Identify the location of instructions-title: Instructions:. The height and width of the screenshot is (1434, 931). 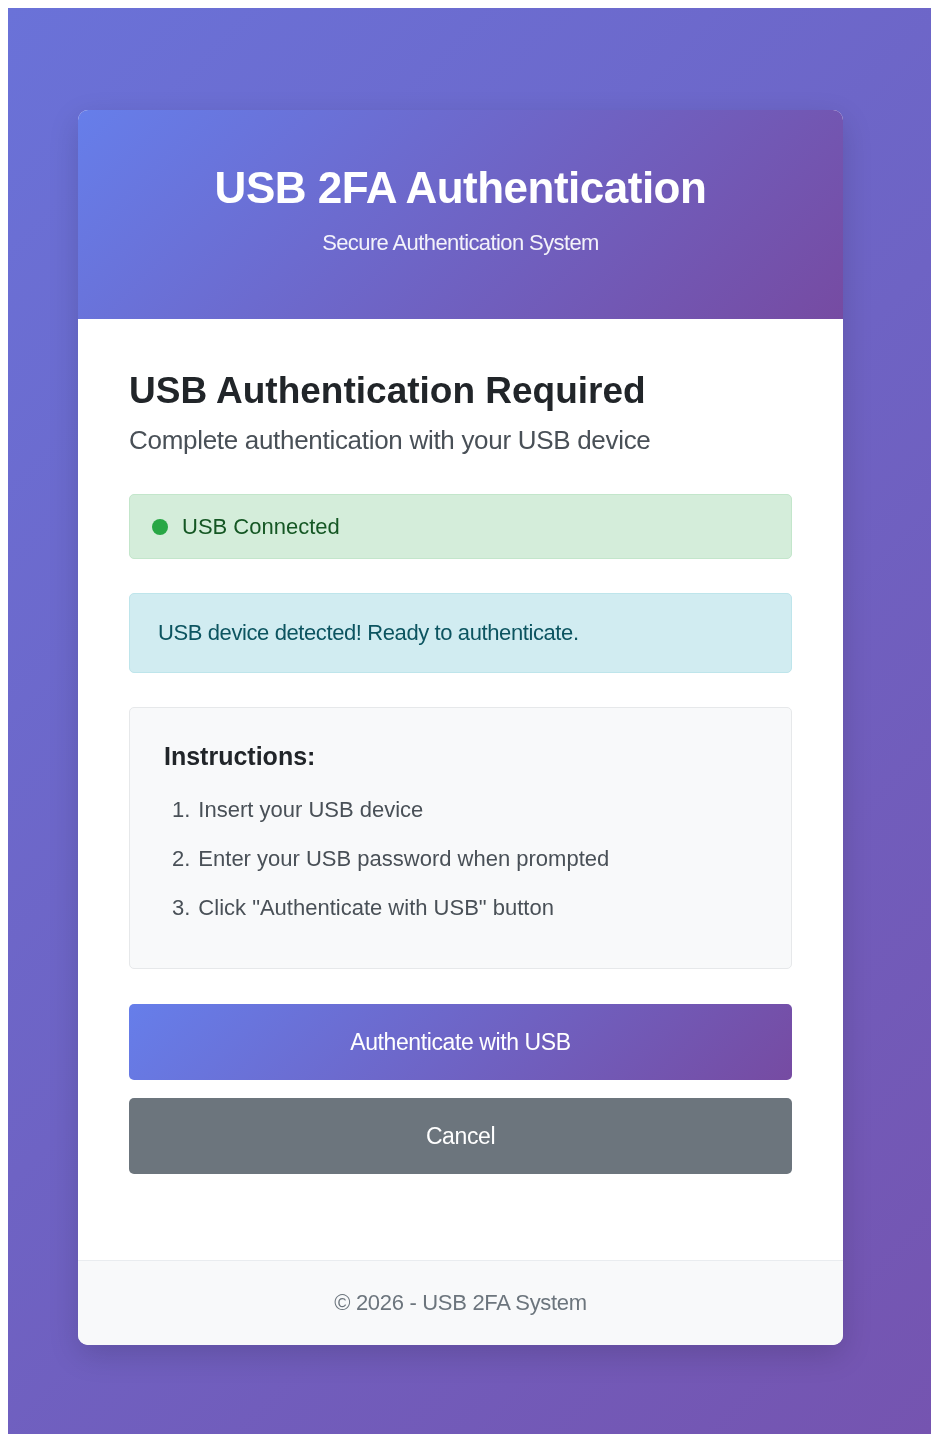
(240, 756).